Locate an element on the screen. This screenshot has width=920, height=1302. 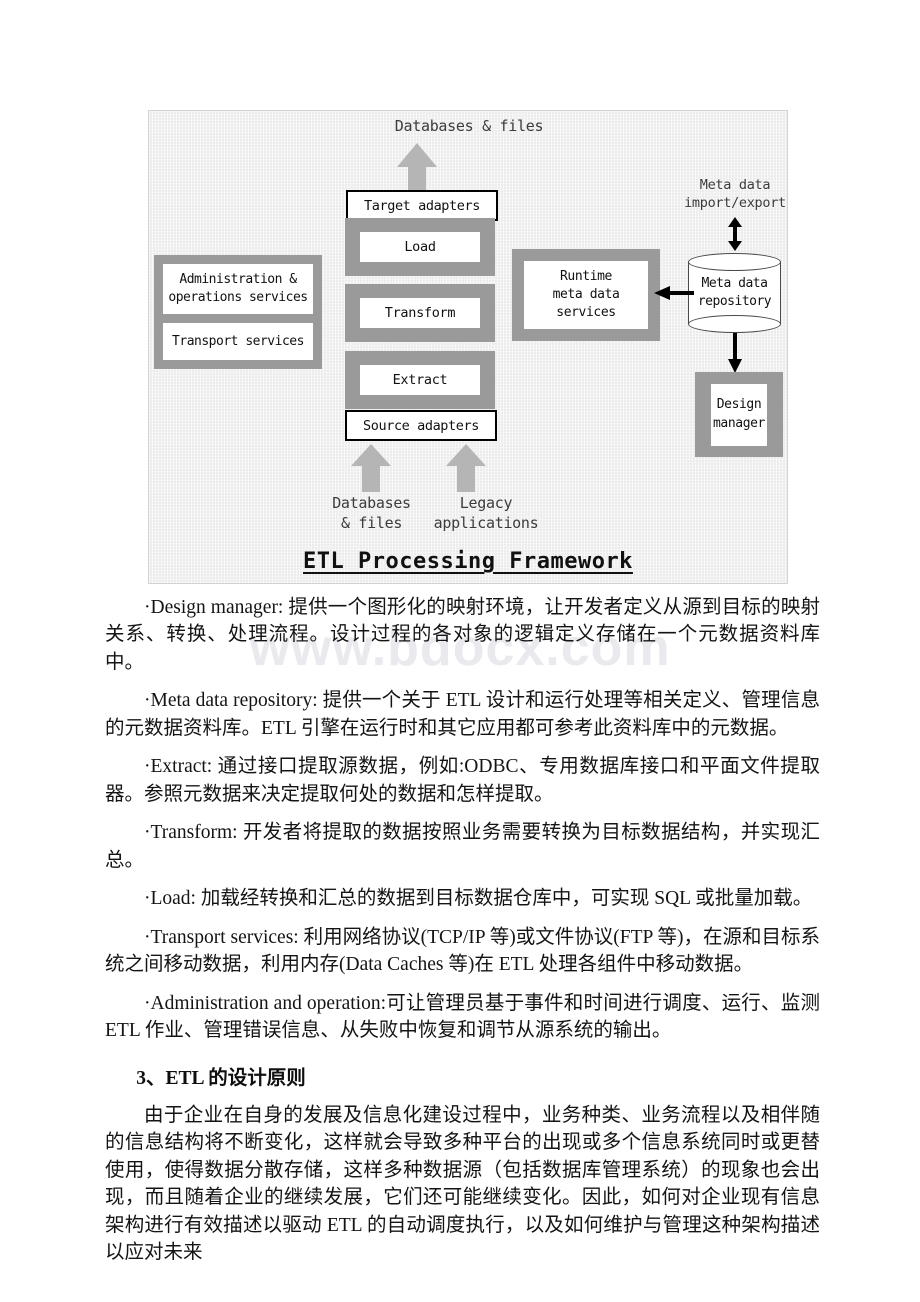
design-manager-label: Design manager is located at coordinates (739, 414).